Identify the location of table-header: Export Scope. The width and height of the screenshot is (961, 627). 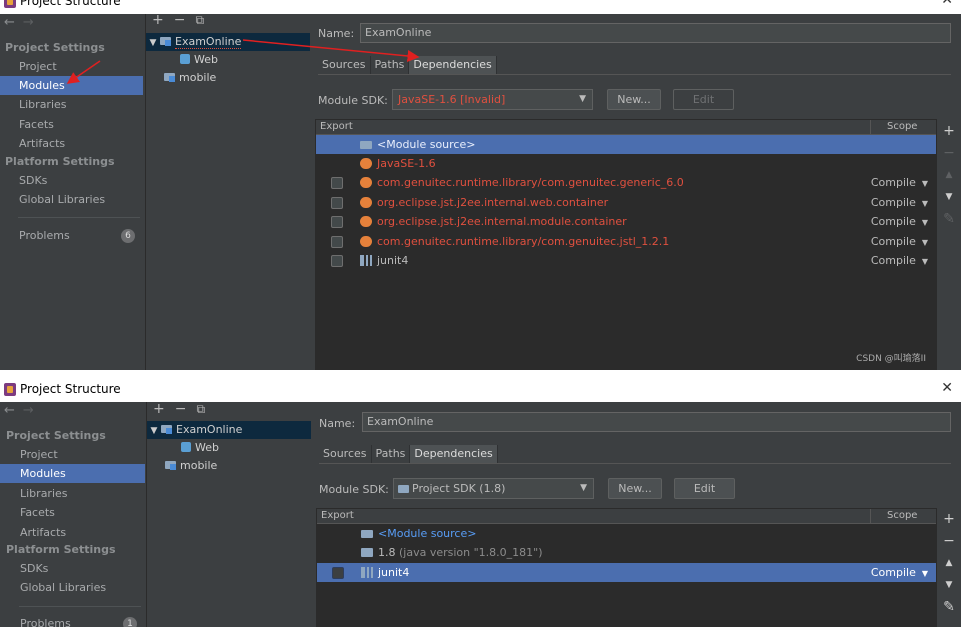
(626, 127).